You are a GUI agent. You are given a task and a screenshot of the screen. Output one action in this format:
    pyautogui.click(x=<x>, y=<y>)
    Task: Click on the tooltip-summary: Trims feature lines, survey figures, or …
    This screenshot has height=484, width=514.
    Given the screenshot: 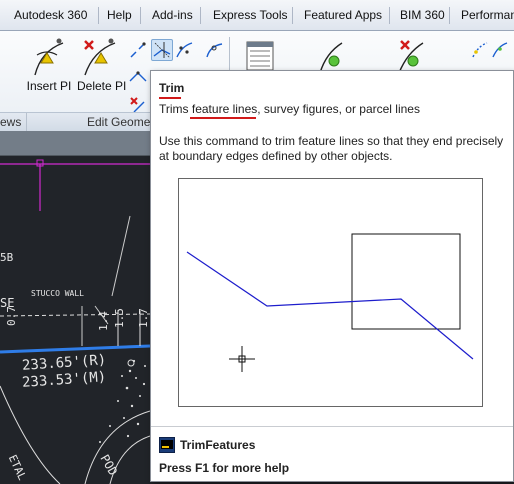 What is the action you would take?
    pyautogui.click(x=289, y=109)
    